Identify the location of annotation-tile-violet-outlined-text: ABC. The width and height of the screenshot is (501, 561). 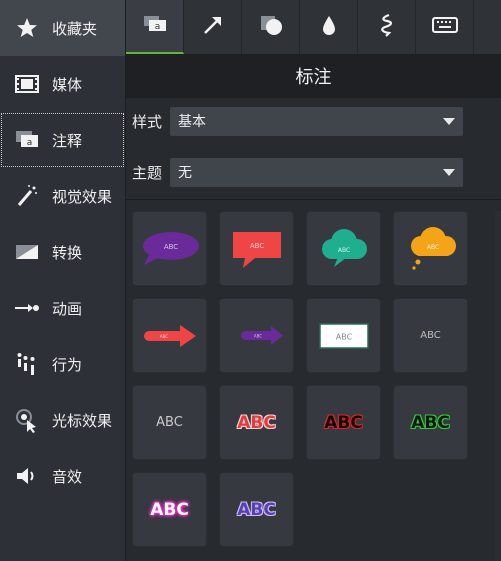
(256, 509).